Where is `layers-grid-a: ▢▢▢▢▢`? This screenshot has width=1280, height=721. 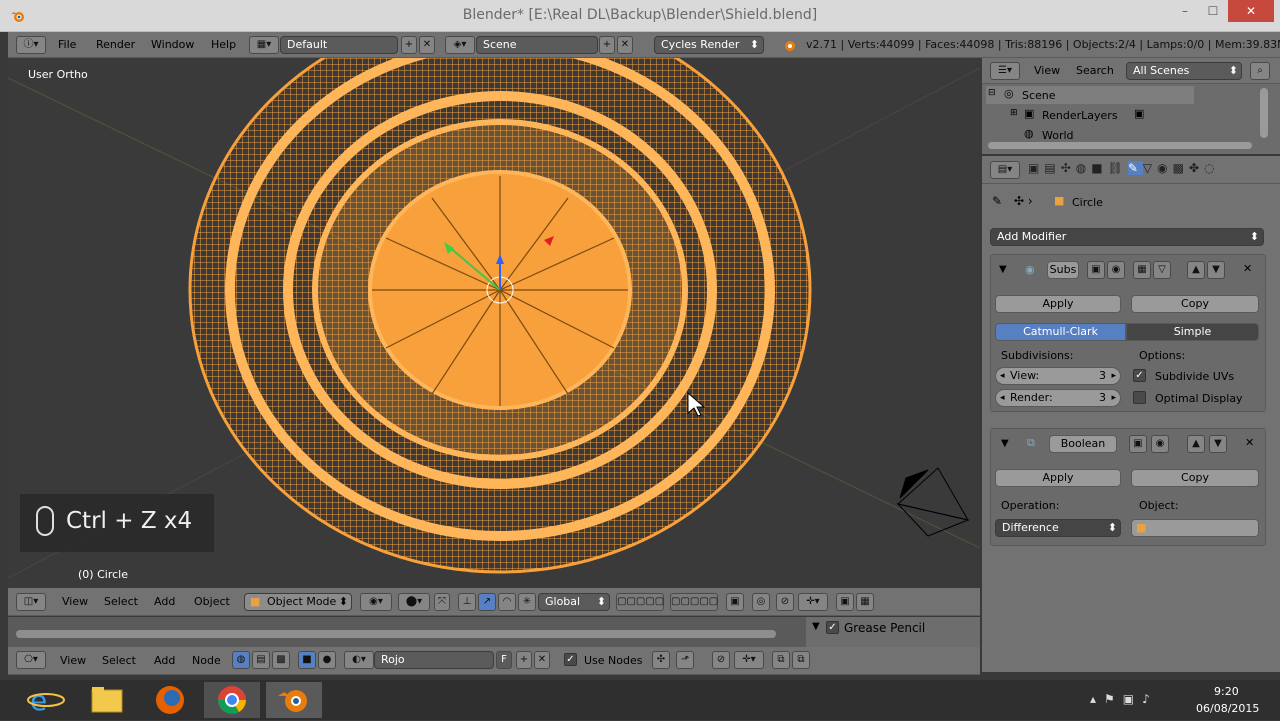 layers-grid-a: ▢▢▢▢▢ is located at coordinates (640, 602).